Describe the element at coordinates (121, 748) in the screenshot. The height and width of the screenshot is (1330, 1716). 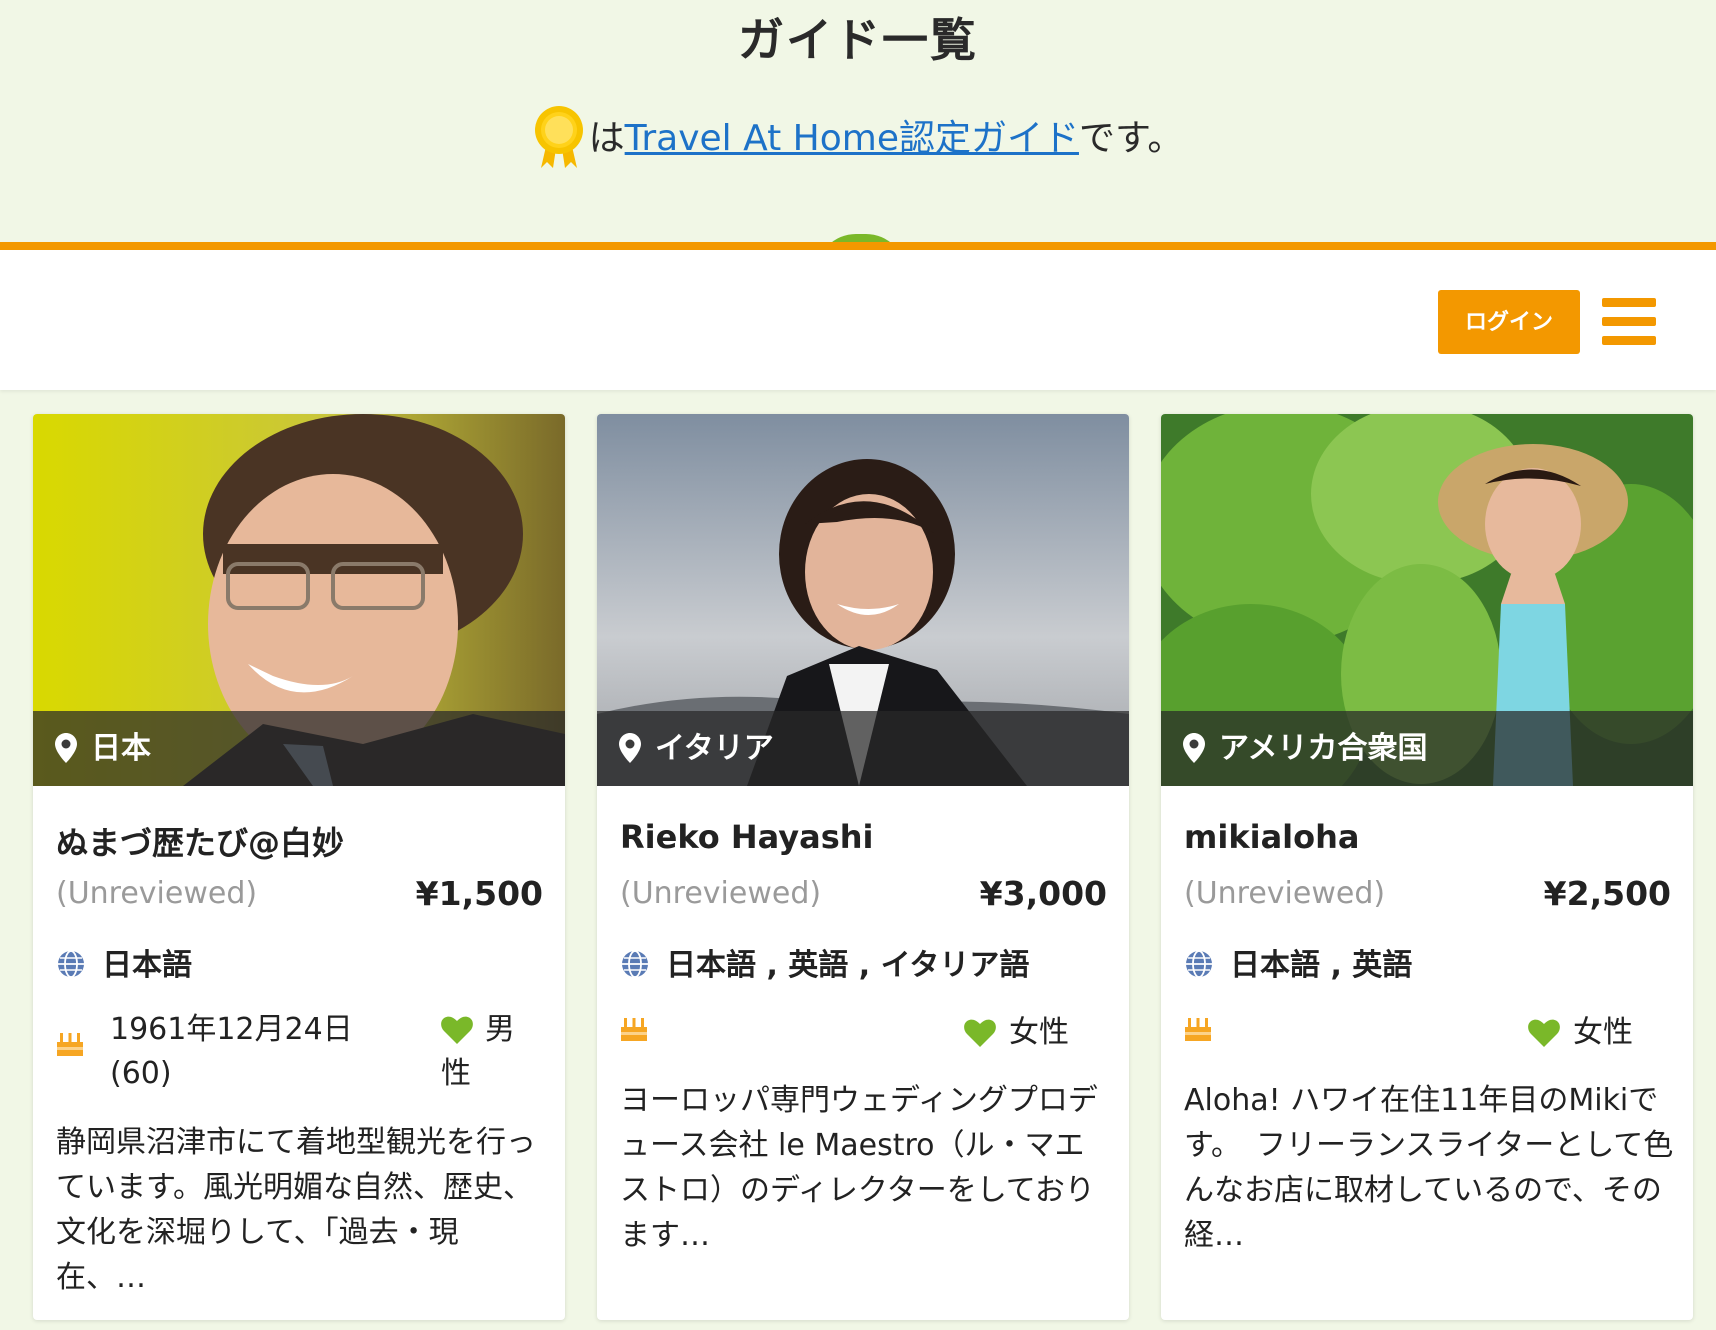
I see `guide-country: 日本` at that location.